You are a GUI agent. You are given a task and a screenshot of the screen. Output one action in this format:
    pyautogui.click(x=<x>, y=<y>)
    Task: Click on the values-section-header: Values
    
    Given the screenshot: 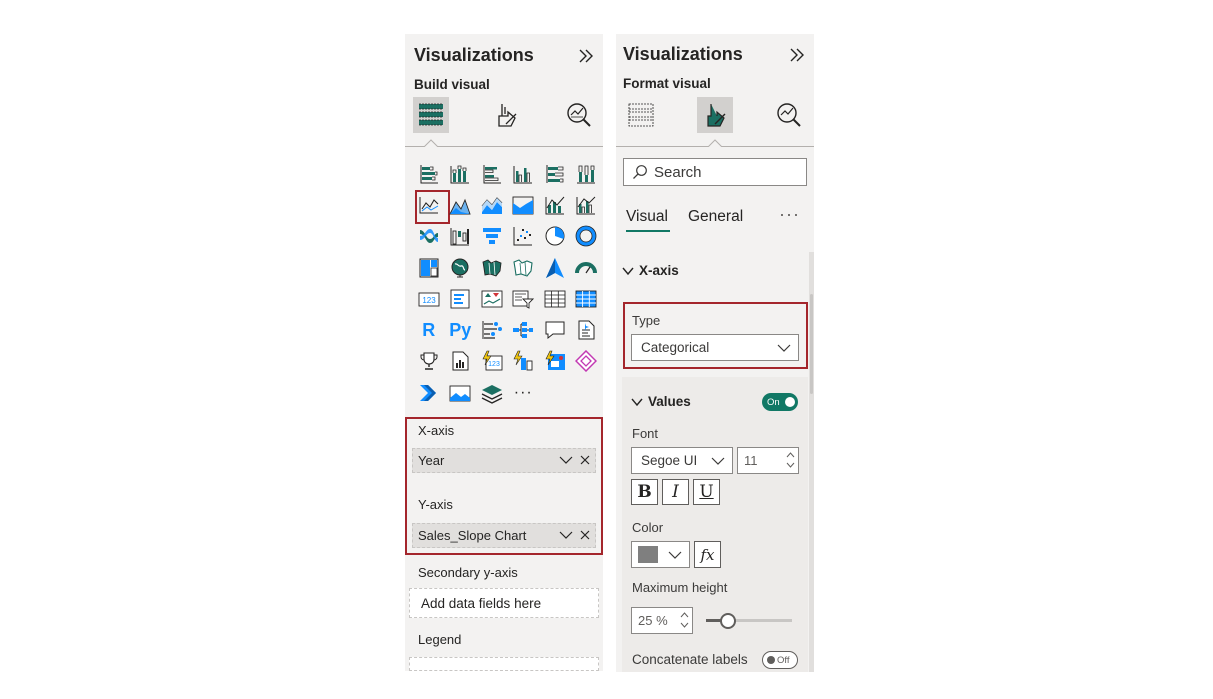 What is the action you would take?
    pyautogui.click(x=661, y=401)
    